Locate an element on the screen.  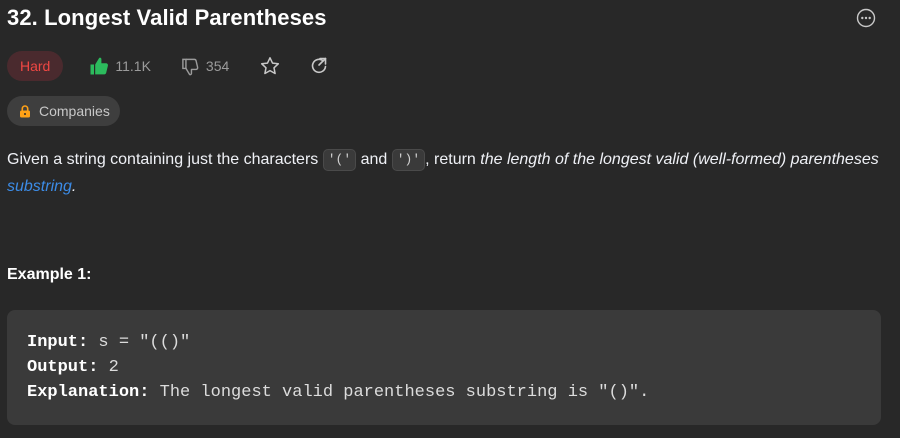
example-heading: Example 1: is located at coordinates (49, 274).